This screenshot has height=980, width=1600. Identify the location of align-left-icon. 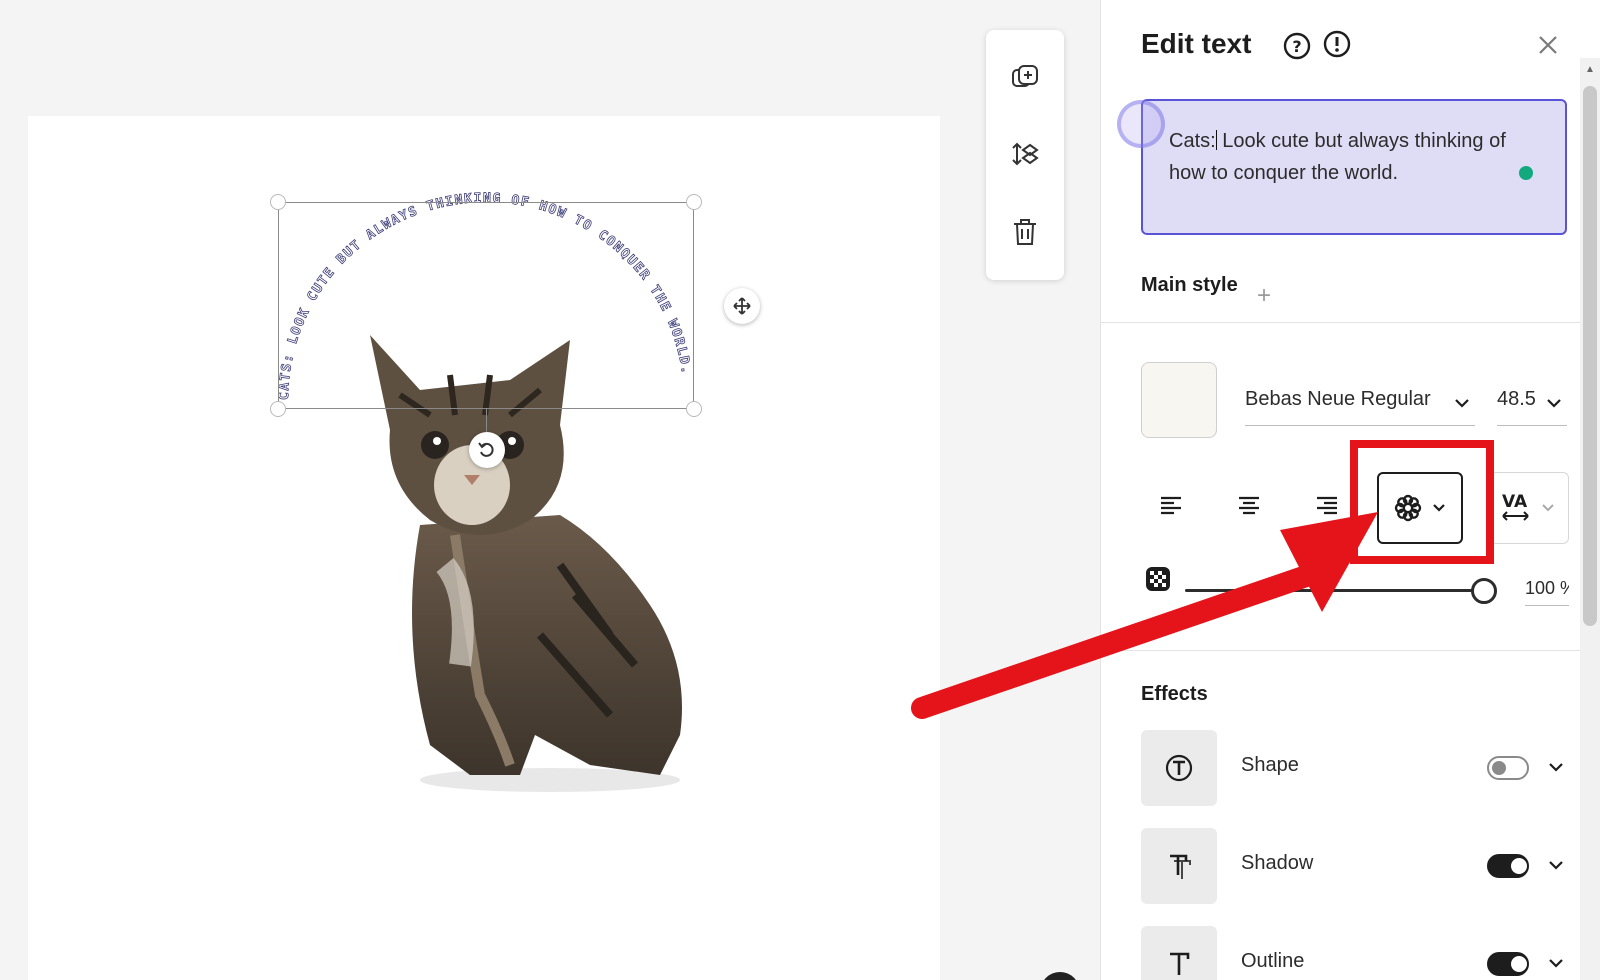
(1171, 505).